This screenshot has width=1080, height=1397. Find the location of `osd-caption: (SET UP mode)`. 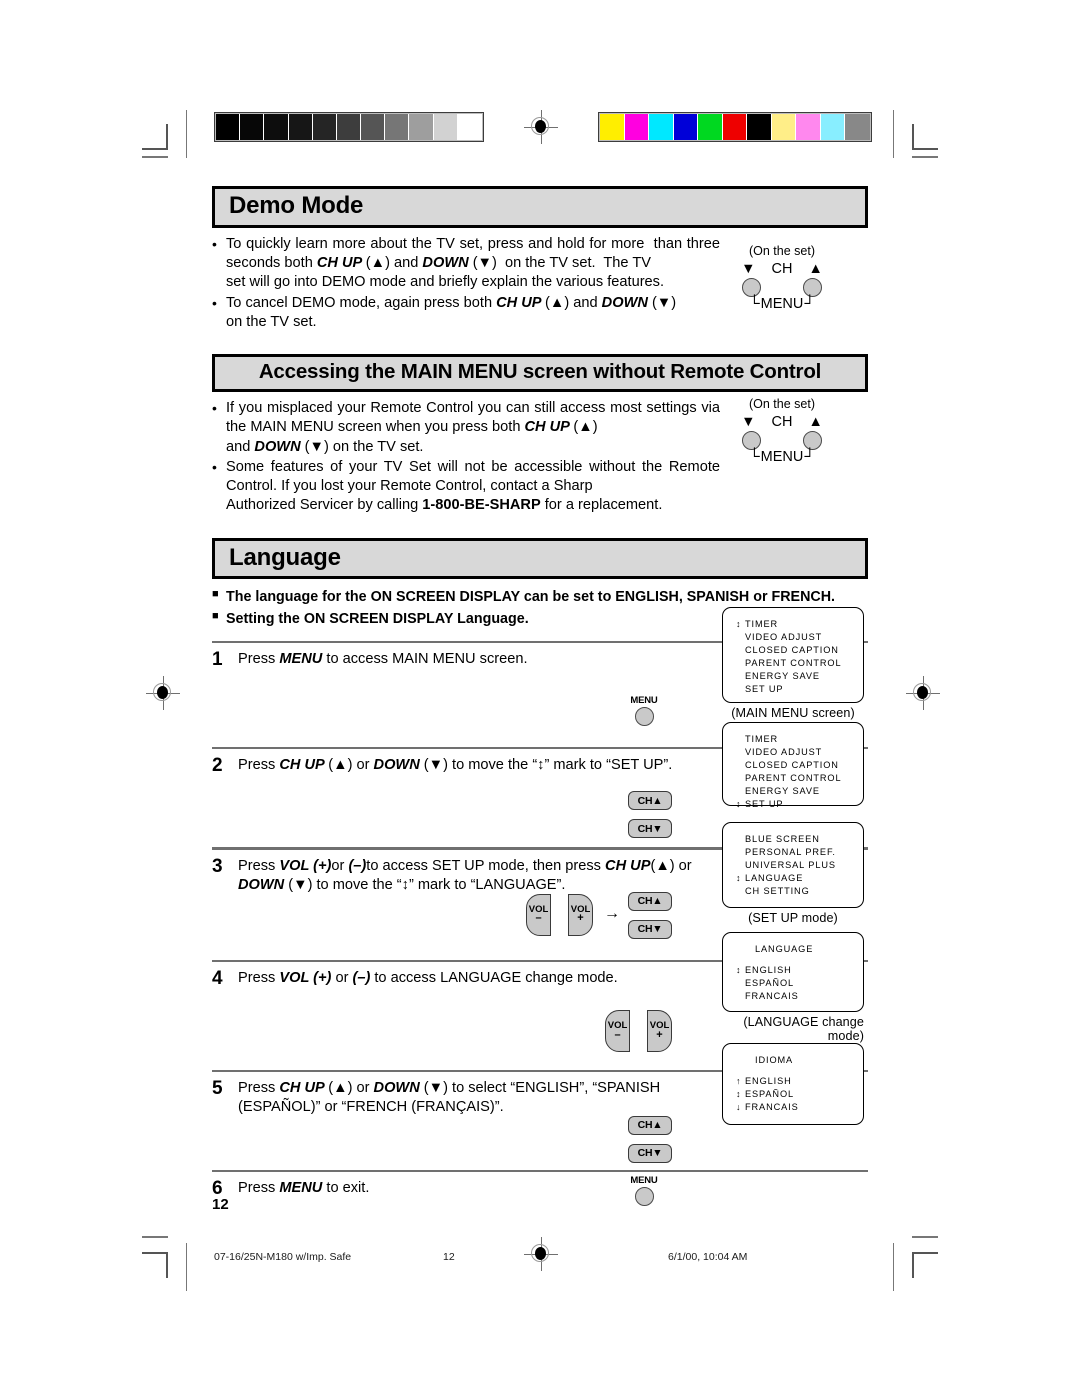

osd-caption: (SET UP mode) is located at coordinates (793, 918).